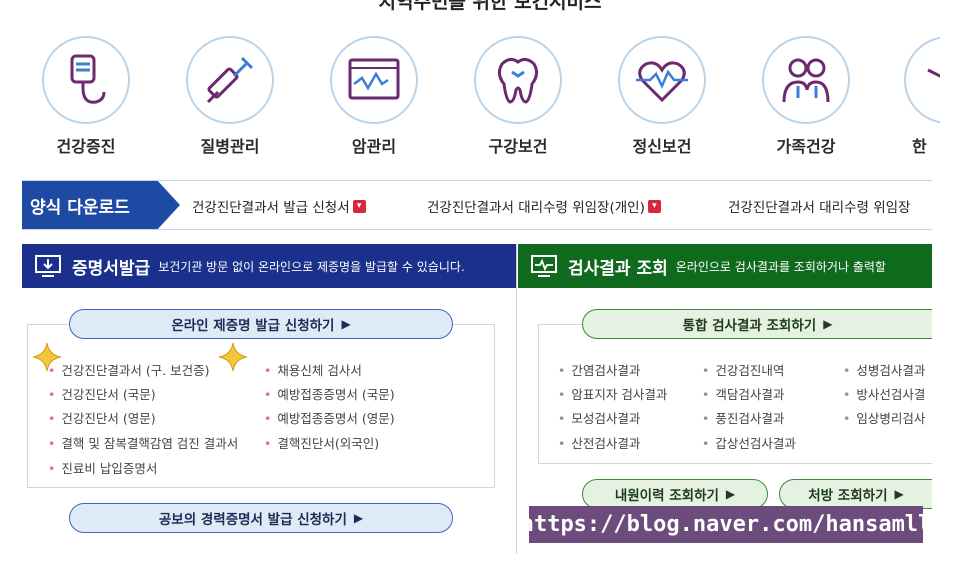 The height and width of the screenshot is (565, 966). Describe the element at coordinates (544, 266) in the screenshot. I see `monitor-pulse-icon` at that location.